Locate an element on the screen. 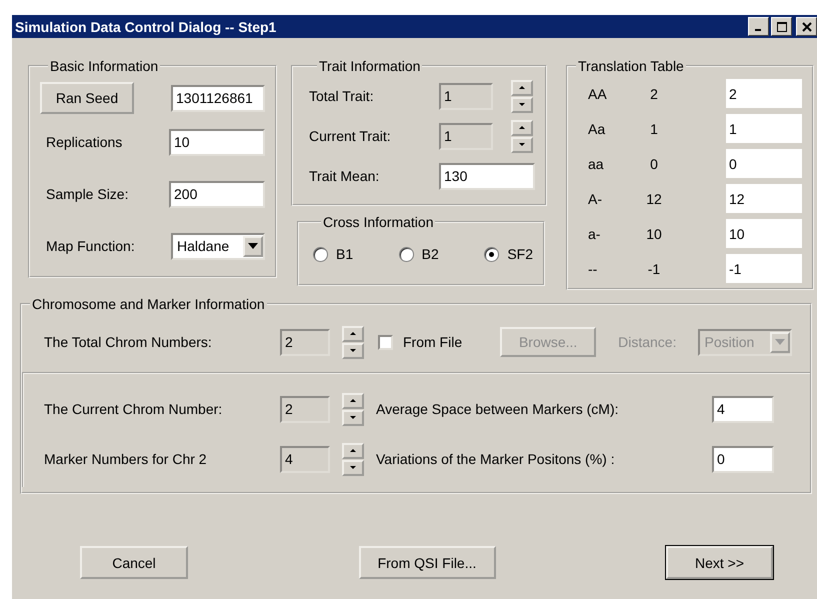 This screenshot has height=599, width=817. field-label: Trait Mean: is located at coordinates (344, 176).